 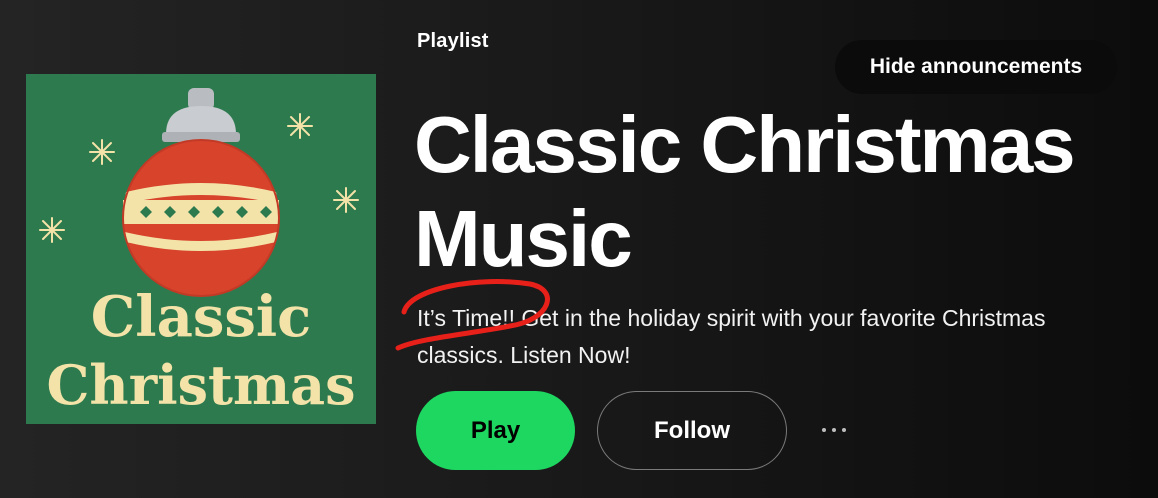 What do you see at coordinates (201, 317) in the screenshot?
I see `cover-title-line1: Classic` at bounding box center [201, 317].